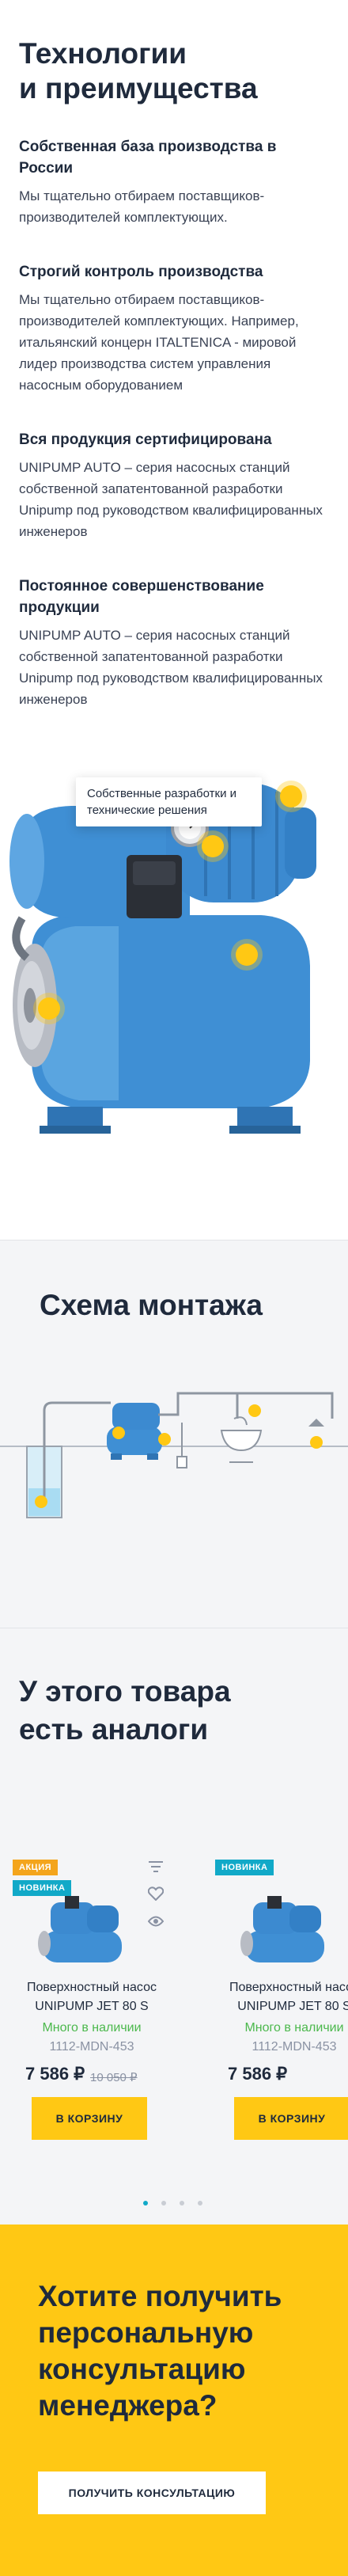 Image resolution: width=348 pixels, height=2576 pixels. I want to click on title-line-2: есть аналоги, so click(114, 1730).